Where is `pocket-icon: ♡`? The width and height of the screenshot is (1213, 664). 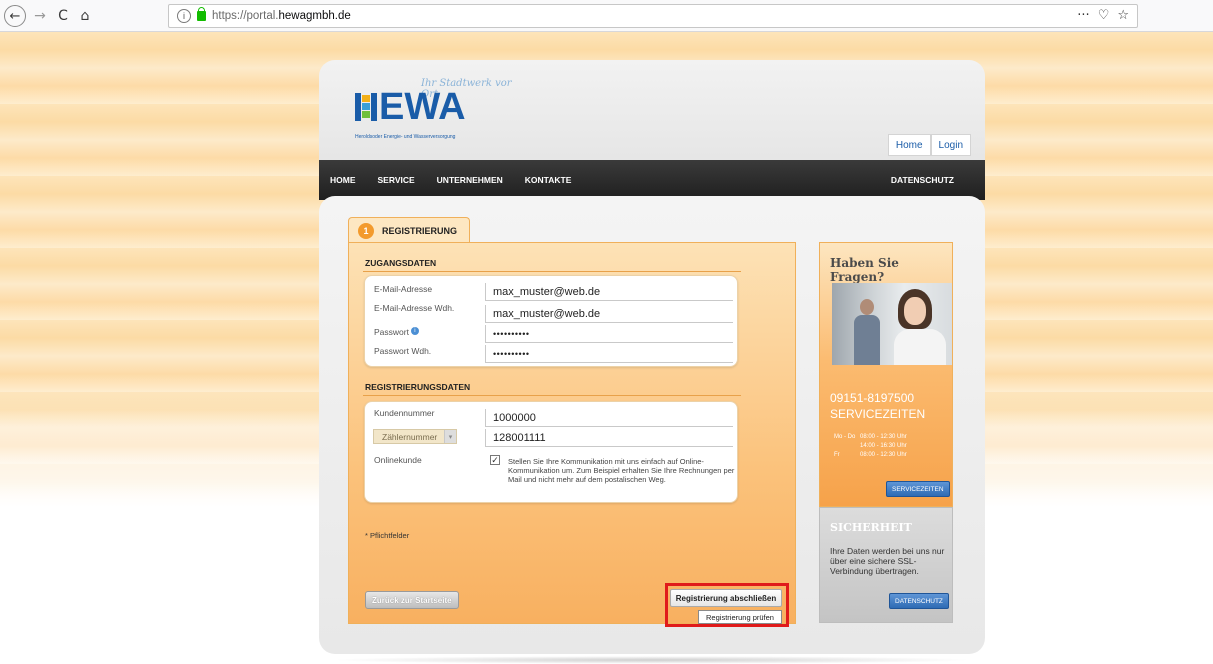 pocket-icon: ♡ is located at coordinates (1104, 15).